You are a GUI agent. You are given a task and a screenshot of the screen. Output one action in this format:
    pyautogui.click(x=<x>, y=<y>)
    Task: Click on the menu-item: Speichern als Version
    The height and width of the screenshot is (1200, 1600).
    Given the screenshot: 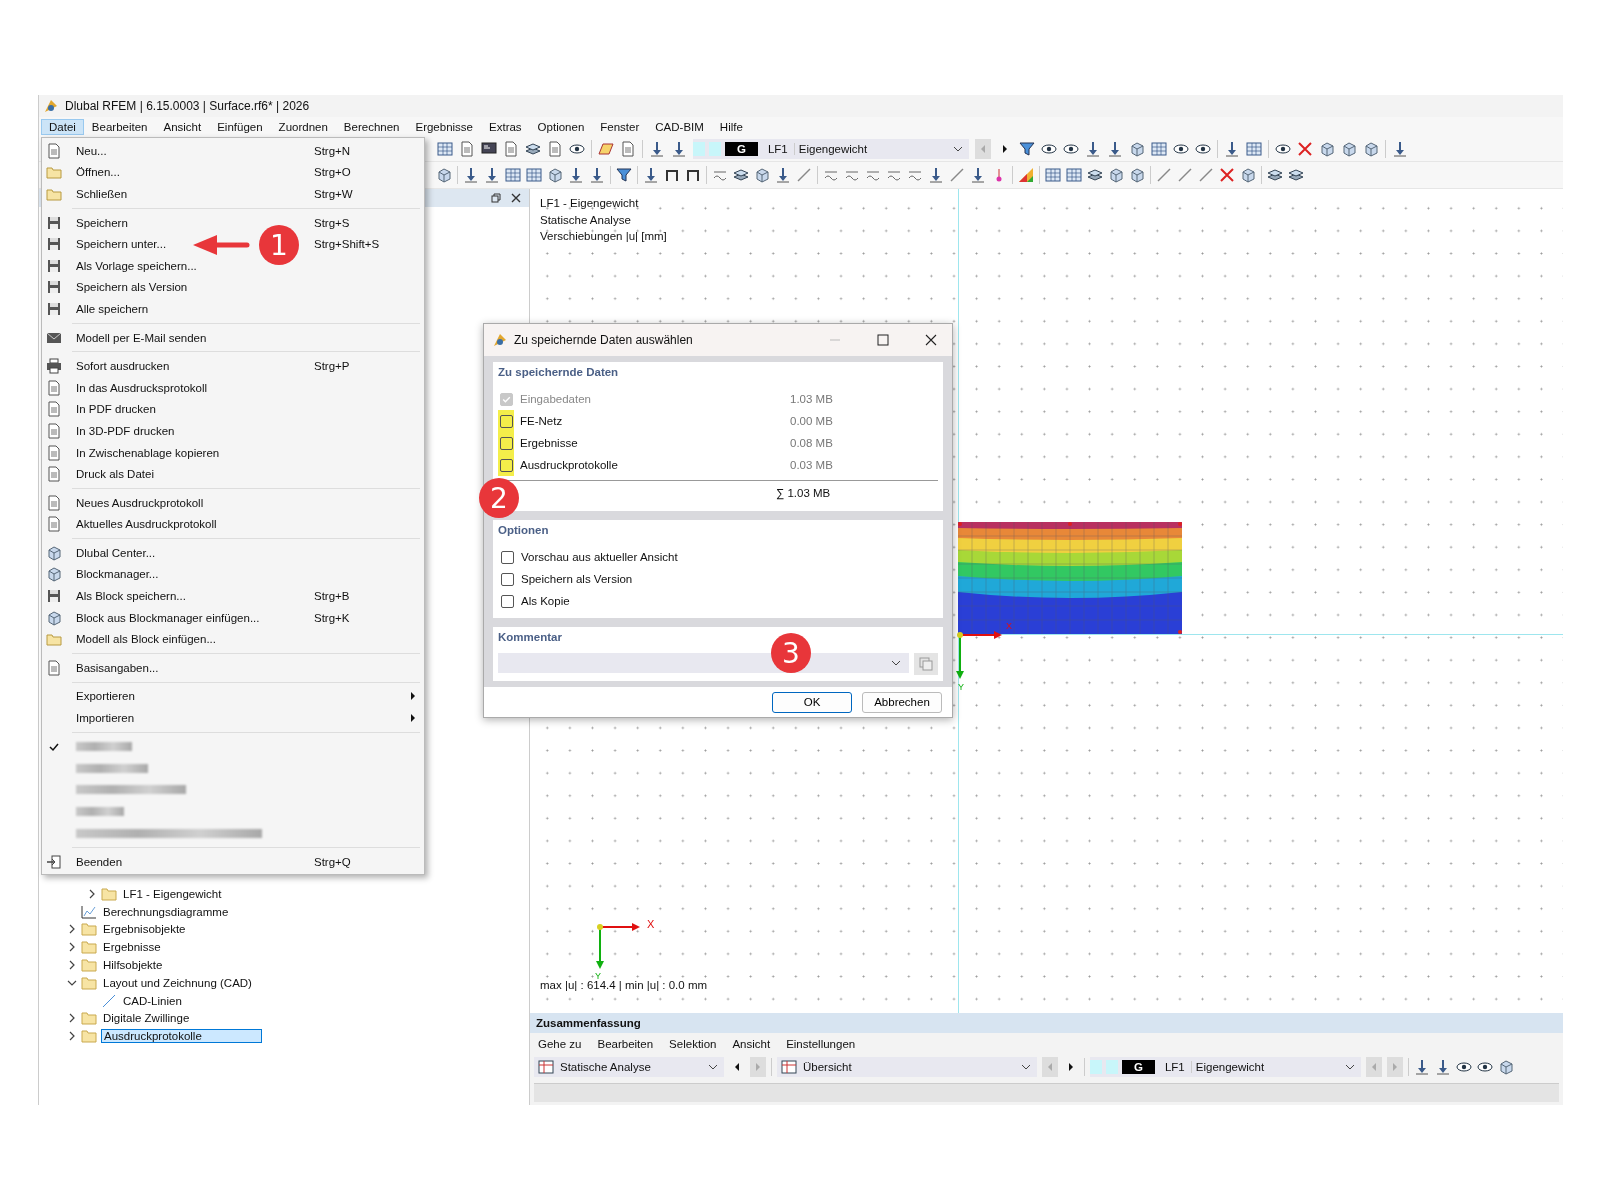 What is the action you would take?
    pyautogui.click(x=132, y=287)
    